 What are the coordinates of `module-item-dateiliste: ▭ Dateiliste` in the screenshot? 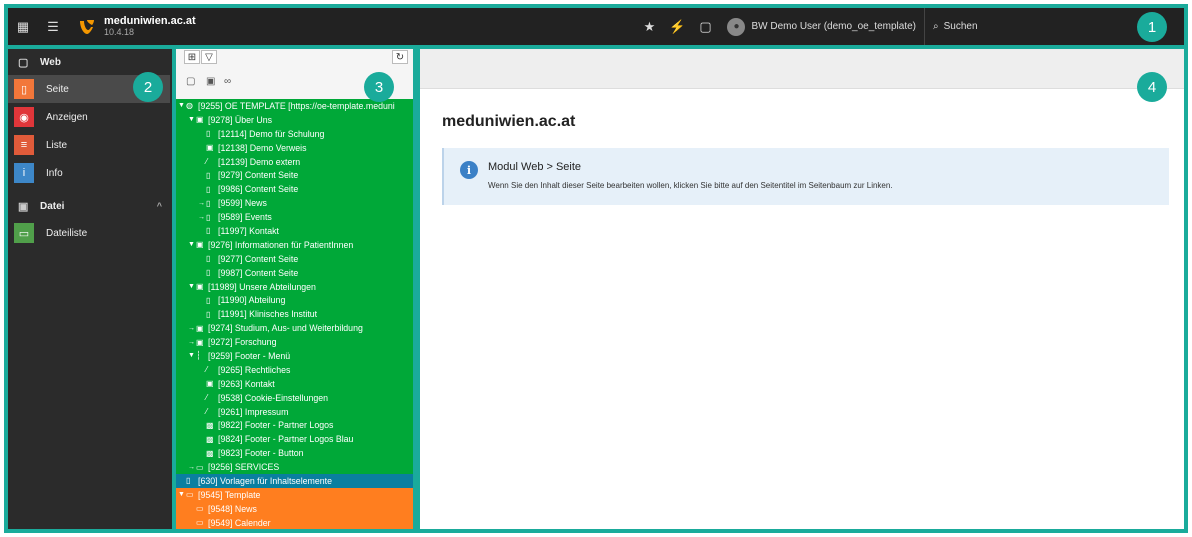 It's located at (90, 233).